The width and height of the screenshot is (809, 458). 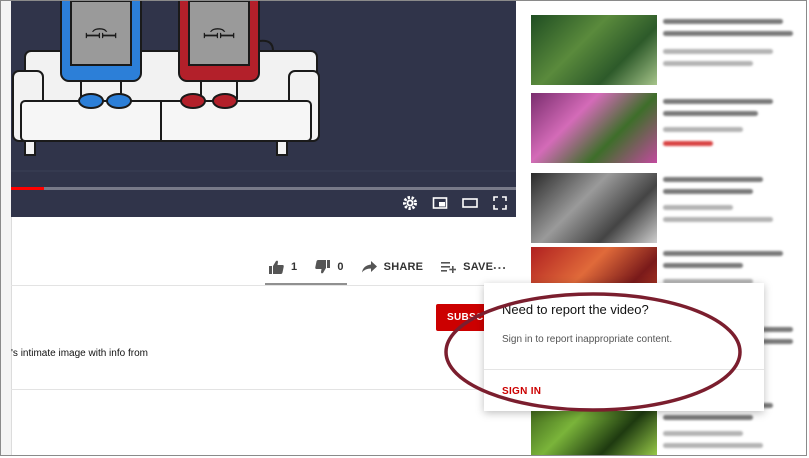 I want to click on theater-mode-icon, so click(x=470, y=203).